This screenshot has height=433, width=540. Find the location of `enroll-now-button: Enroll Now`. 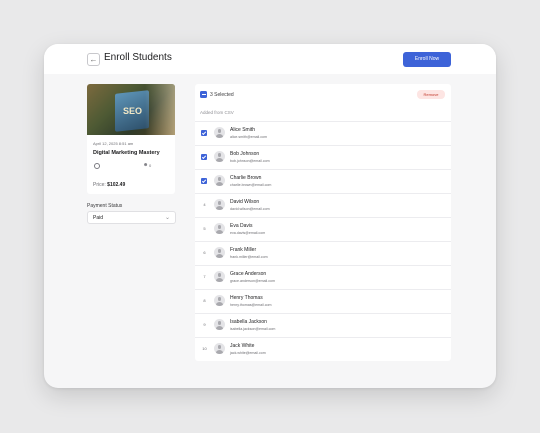

enroll-now-button: Enroll Now is located at coordinates (427, 59).